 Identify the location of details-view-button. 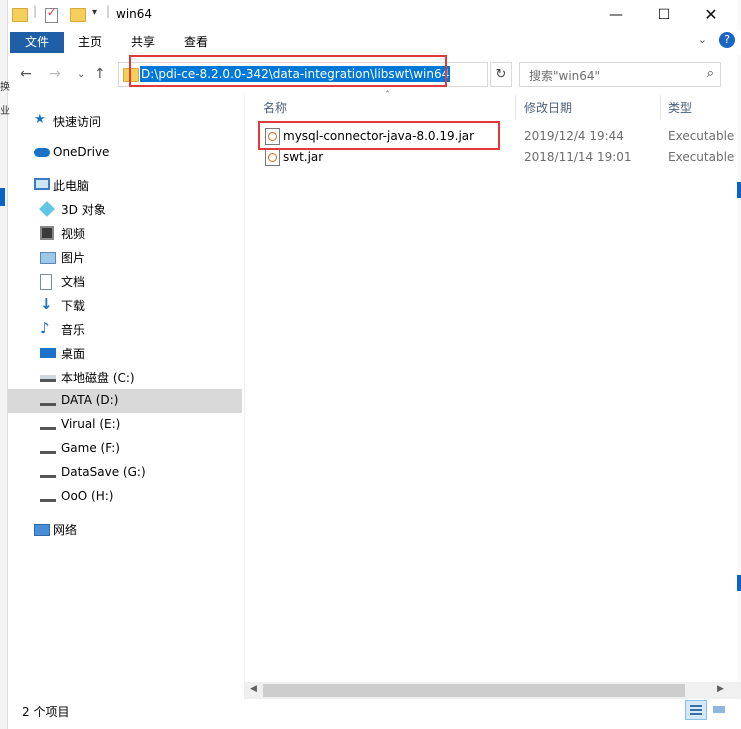
(696, 710).